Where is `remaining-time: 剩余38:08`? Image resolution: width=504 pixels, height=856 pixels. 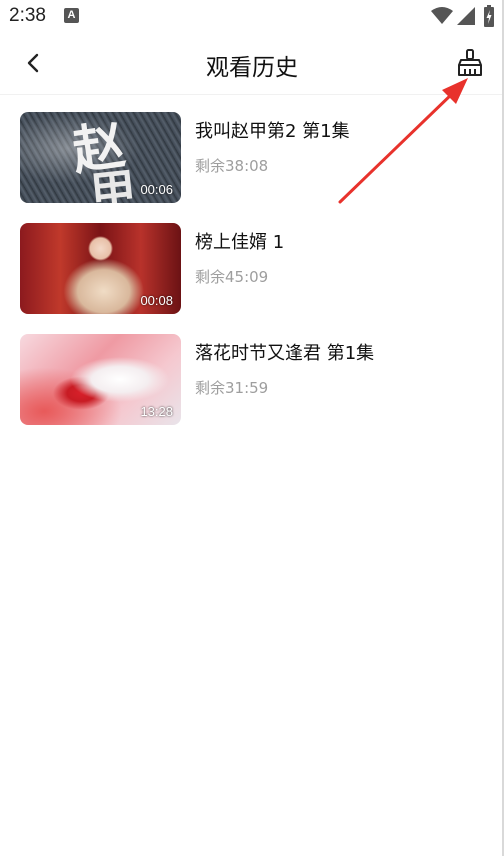
remaining-time: 剩余38:08 is located at coordinates (232, 166).